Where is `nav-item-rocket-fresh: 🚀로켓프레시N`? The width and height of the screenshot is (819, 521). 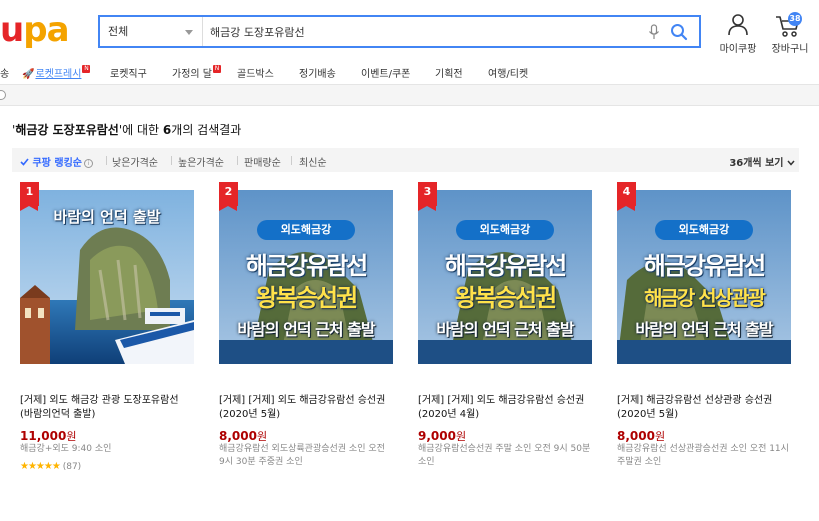 nav-item-rocket-fresh: 🚀로켓프레시N is located at coordinates (56, 72).